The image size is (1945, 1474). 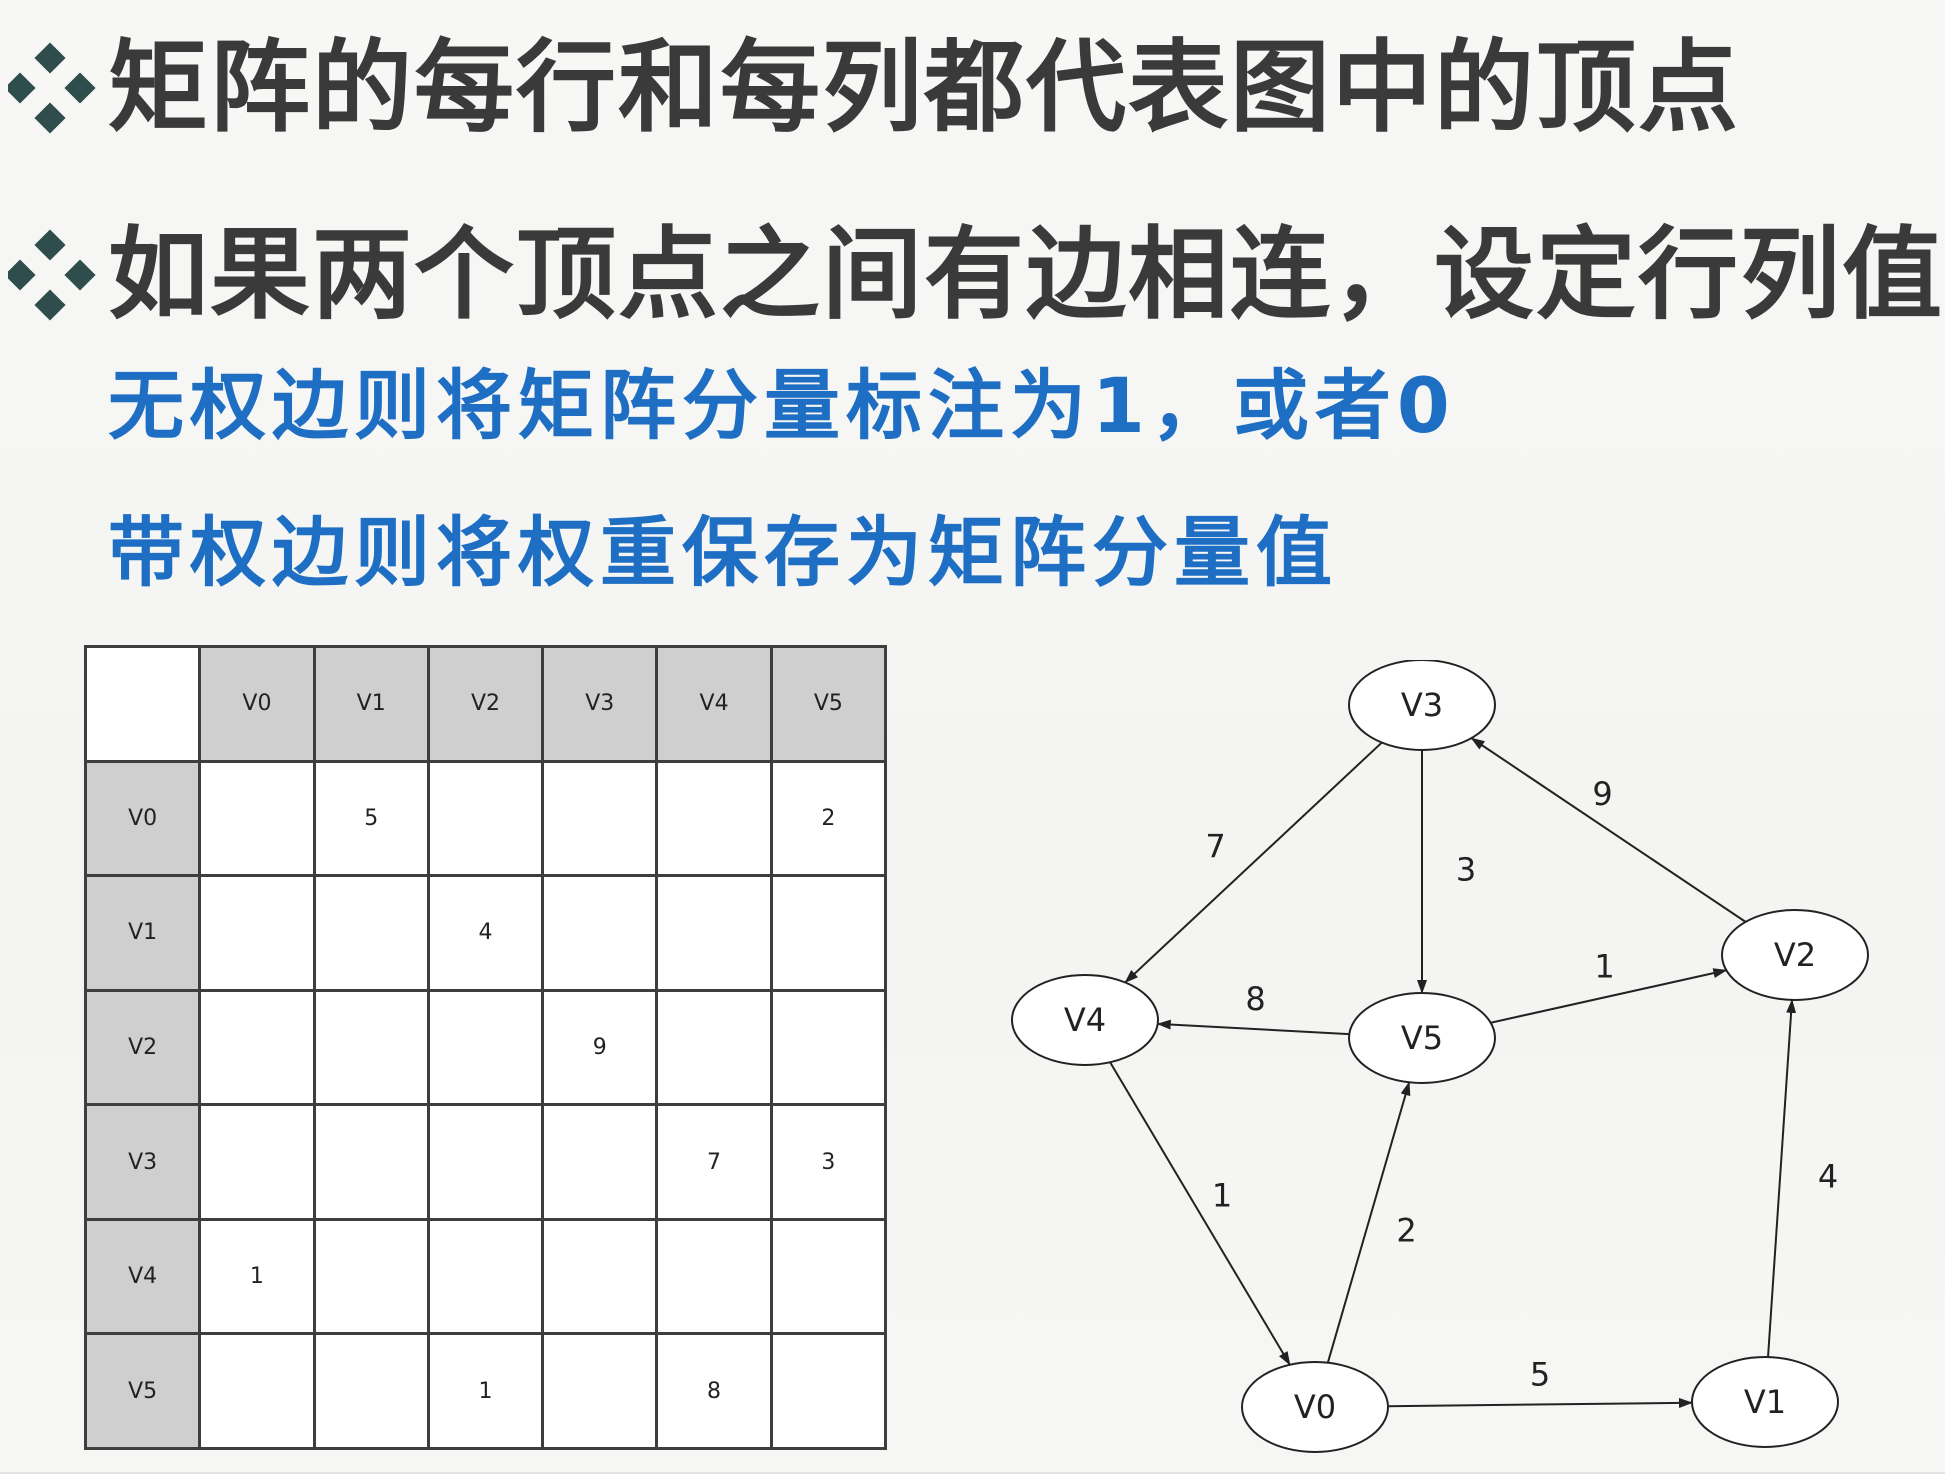 What do you see at coordinates (142, 1276) in the screenshot?
I see `matrix-row-header: V4` at bounding box center [142, 1276].